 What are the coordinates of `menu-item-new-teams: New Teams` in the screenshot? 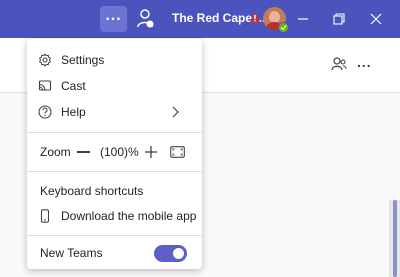 It's located at (114, 253).